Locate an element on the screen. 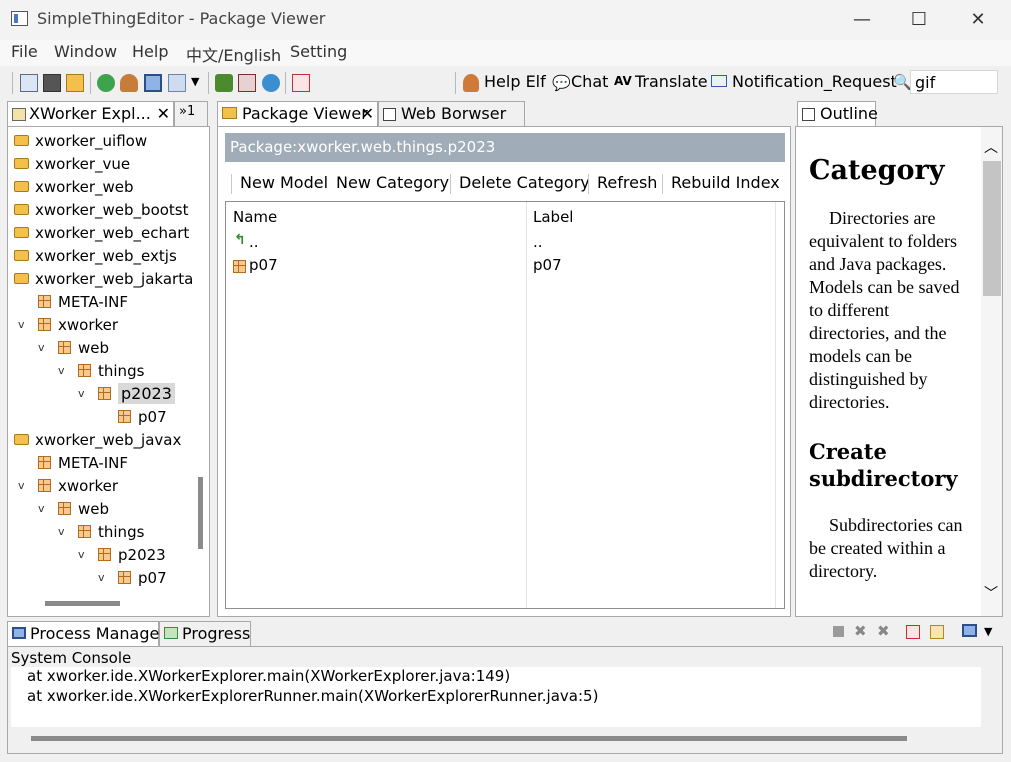 The width and height of the screenshot is (1011, 762). plugin-icon is located at coordinates (224, 83).